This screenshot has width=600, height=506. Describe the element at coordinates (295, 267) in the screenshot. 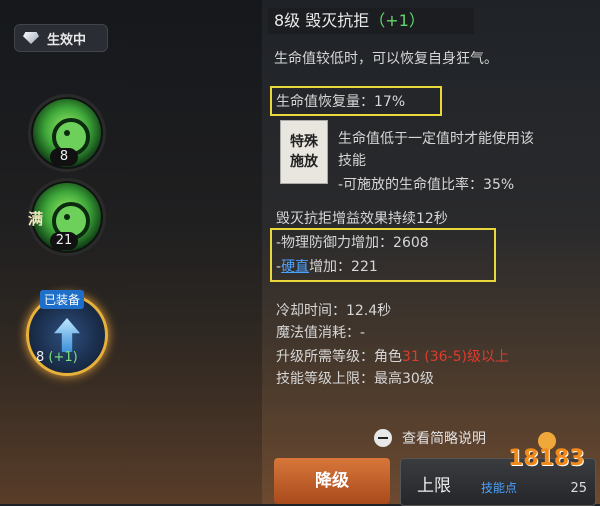

I see `stun-keyword-link: 硬直` at that location.